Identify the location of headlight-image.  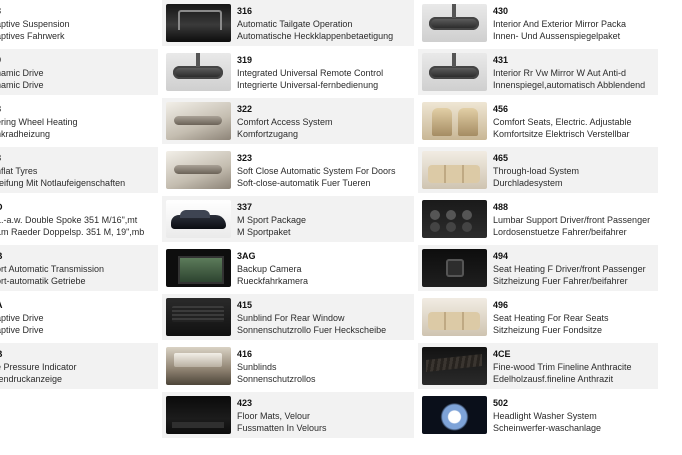
(454, 415).